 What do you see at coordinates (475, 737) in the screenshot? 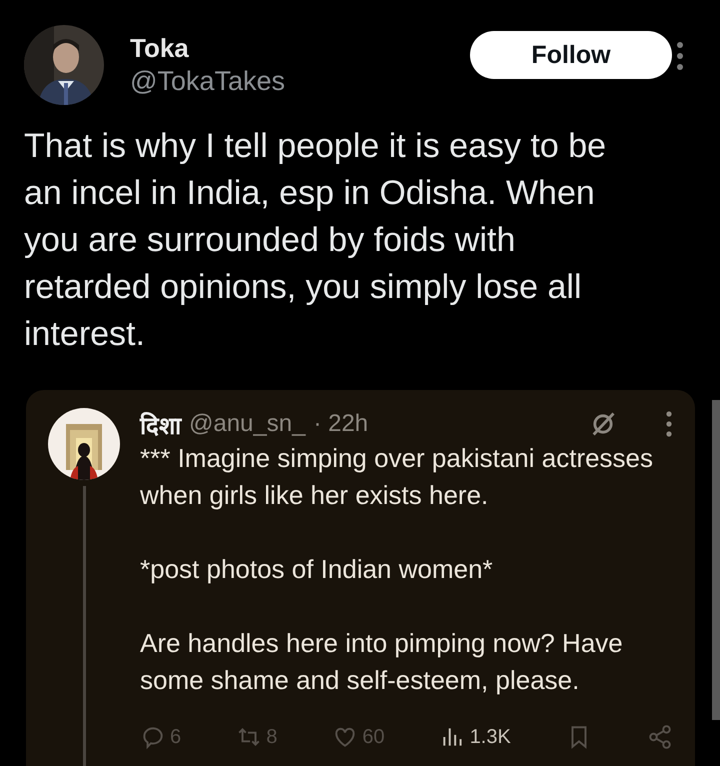
I see `views-action: 1.3K` at bounding box center [475, 737].